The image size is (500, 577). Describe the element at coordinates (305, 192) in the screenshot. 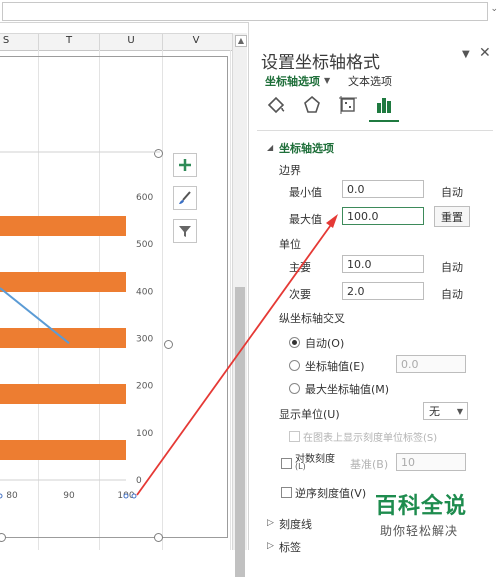

I see `min-label: 最小值` at that location.